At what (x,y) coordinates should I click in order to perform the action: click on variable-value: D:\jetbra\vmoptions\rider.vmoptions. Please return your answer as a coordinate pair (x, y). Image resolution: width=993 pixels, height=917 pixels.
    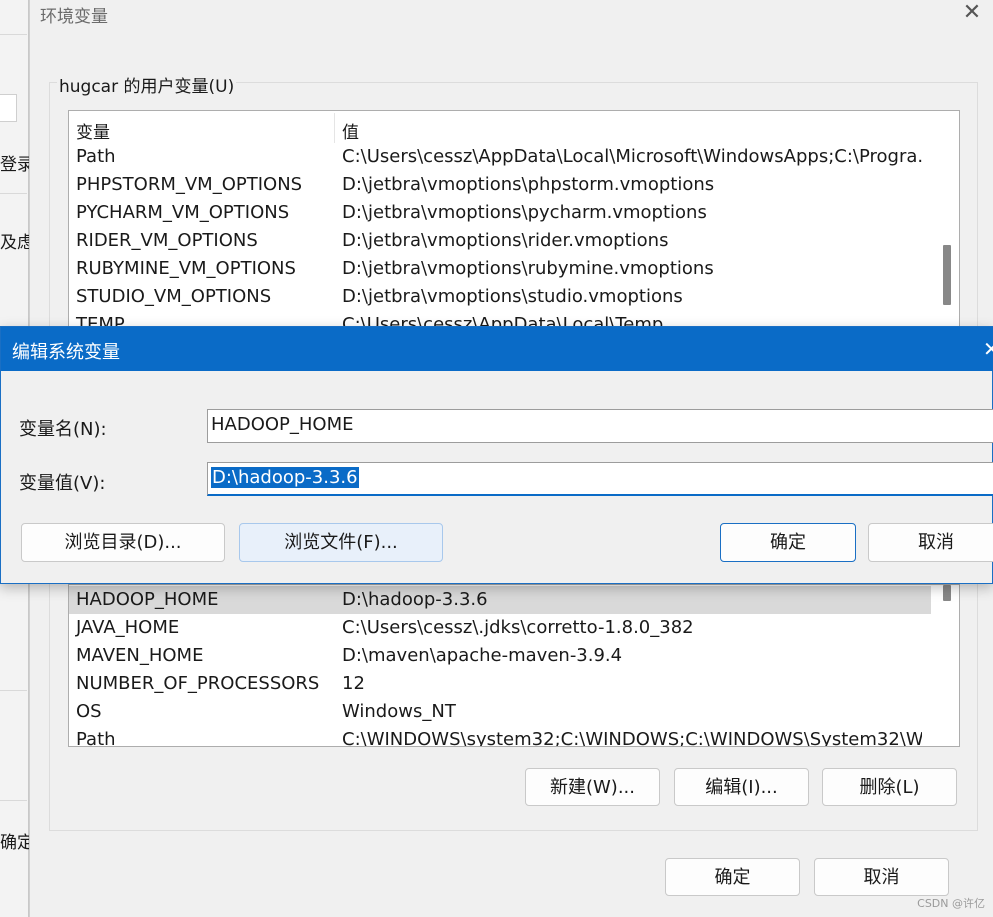
    Looking at the image, I should click on (505, 240).